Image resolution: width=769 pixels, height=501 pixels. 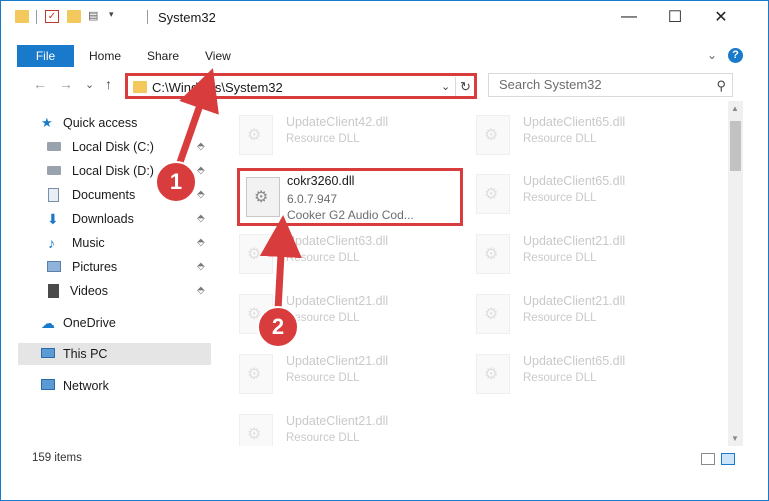 What do you see at coordinates (176, 182) in the screenshot?
I see `step-1-badge: 1` at bounding box center [176, 182].